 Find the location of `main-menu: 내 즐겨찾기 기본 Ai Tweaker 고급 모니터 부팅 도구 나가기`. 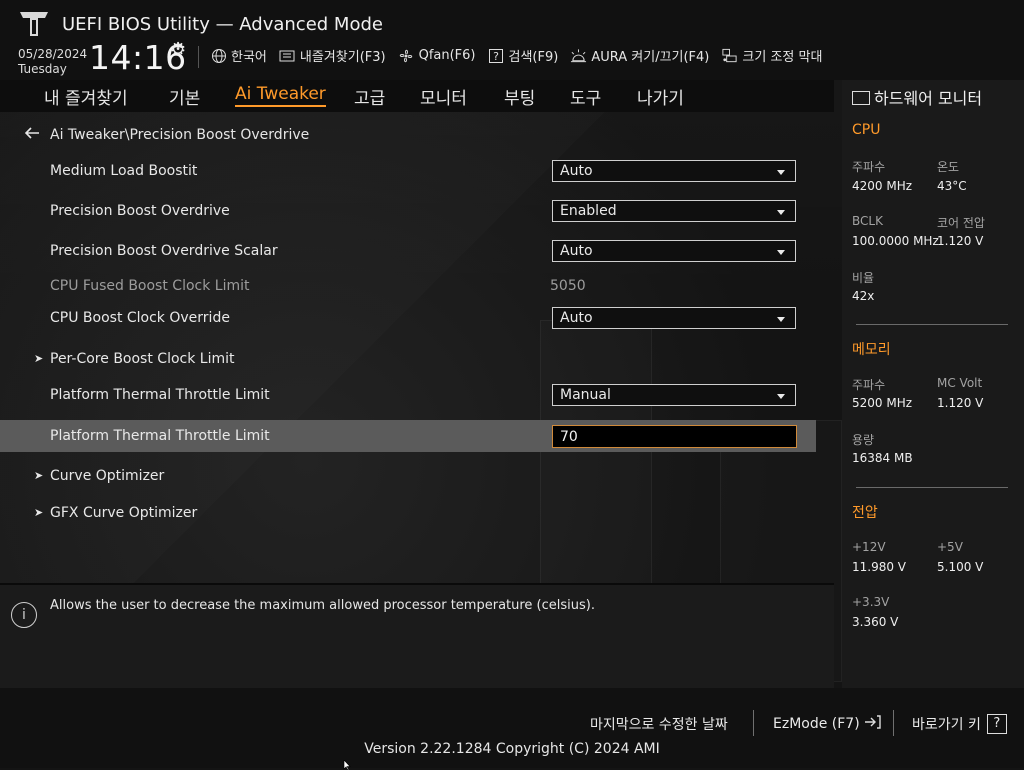

main-menu: 내 즐겨찾기 기본 Ai Tweaker 고급 모니터 부팅 도구 나가기 is located at coordinates (417, 96).